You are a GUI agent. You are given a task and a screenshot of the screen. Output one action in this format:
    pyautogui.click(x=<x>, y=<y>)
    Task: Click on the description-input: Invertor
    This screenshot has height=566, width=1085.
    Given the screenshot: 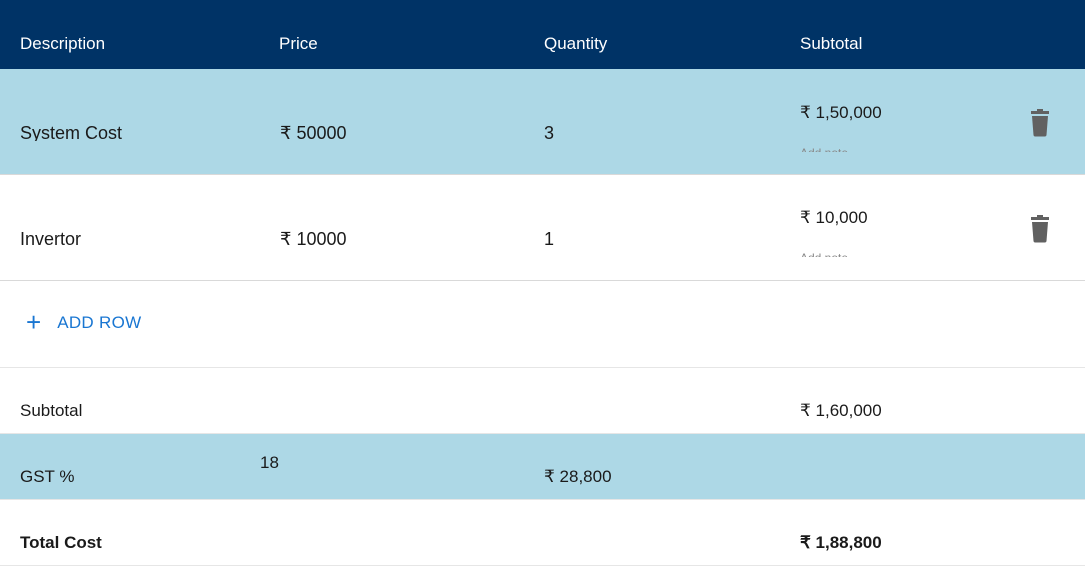 What is the action you would take?
    pyautogui.click(x=130, y=236)
    